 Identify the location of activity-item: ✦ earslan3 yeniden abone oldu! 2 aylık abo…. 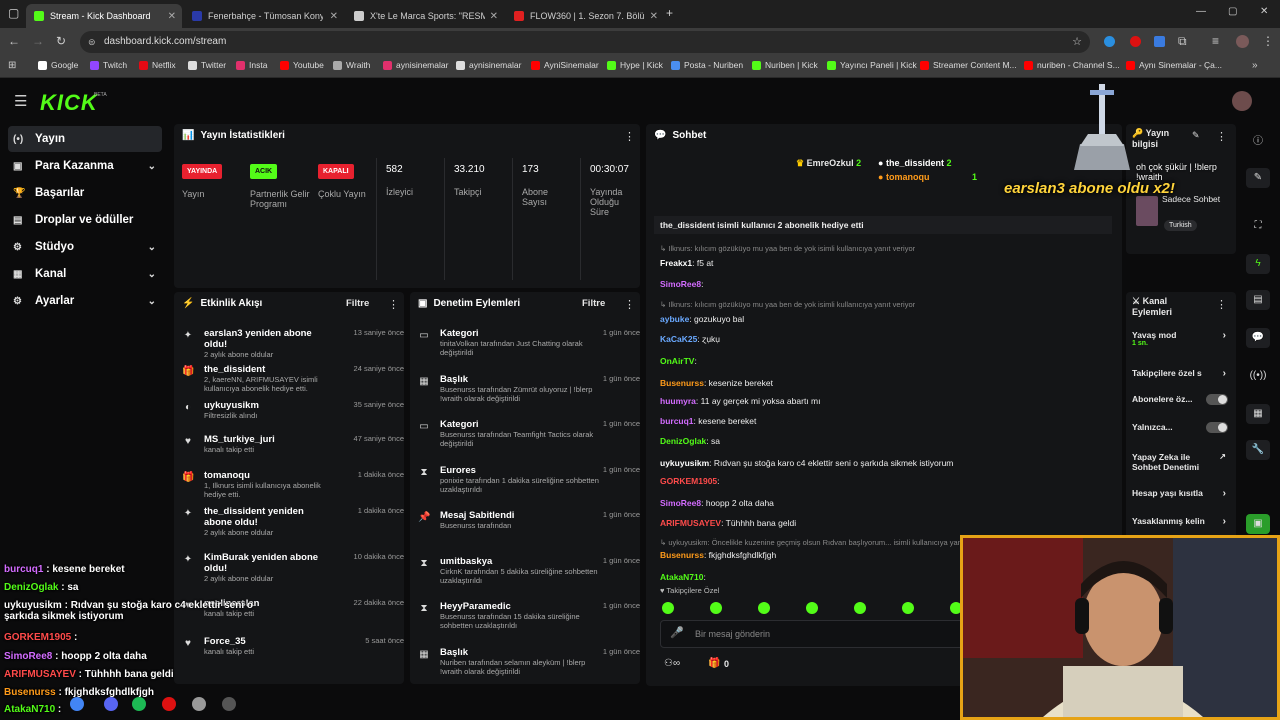
(293, 343).